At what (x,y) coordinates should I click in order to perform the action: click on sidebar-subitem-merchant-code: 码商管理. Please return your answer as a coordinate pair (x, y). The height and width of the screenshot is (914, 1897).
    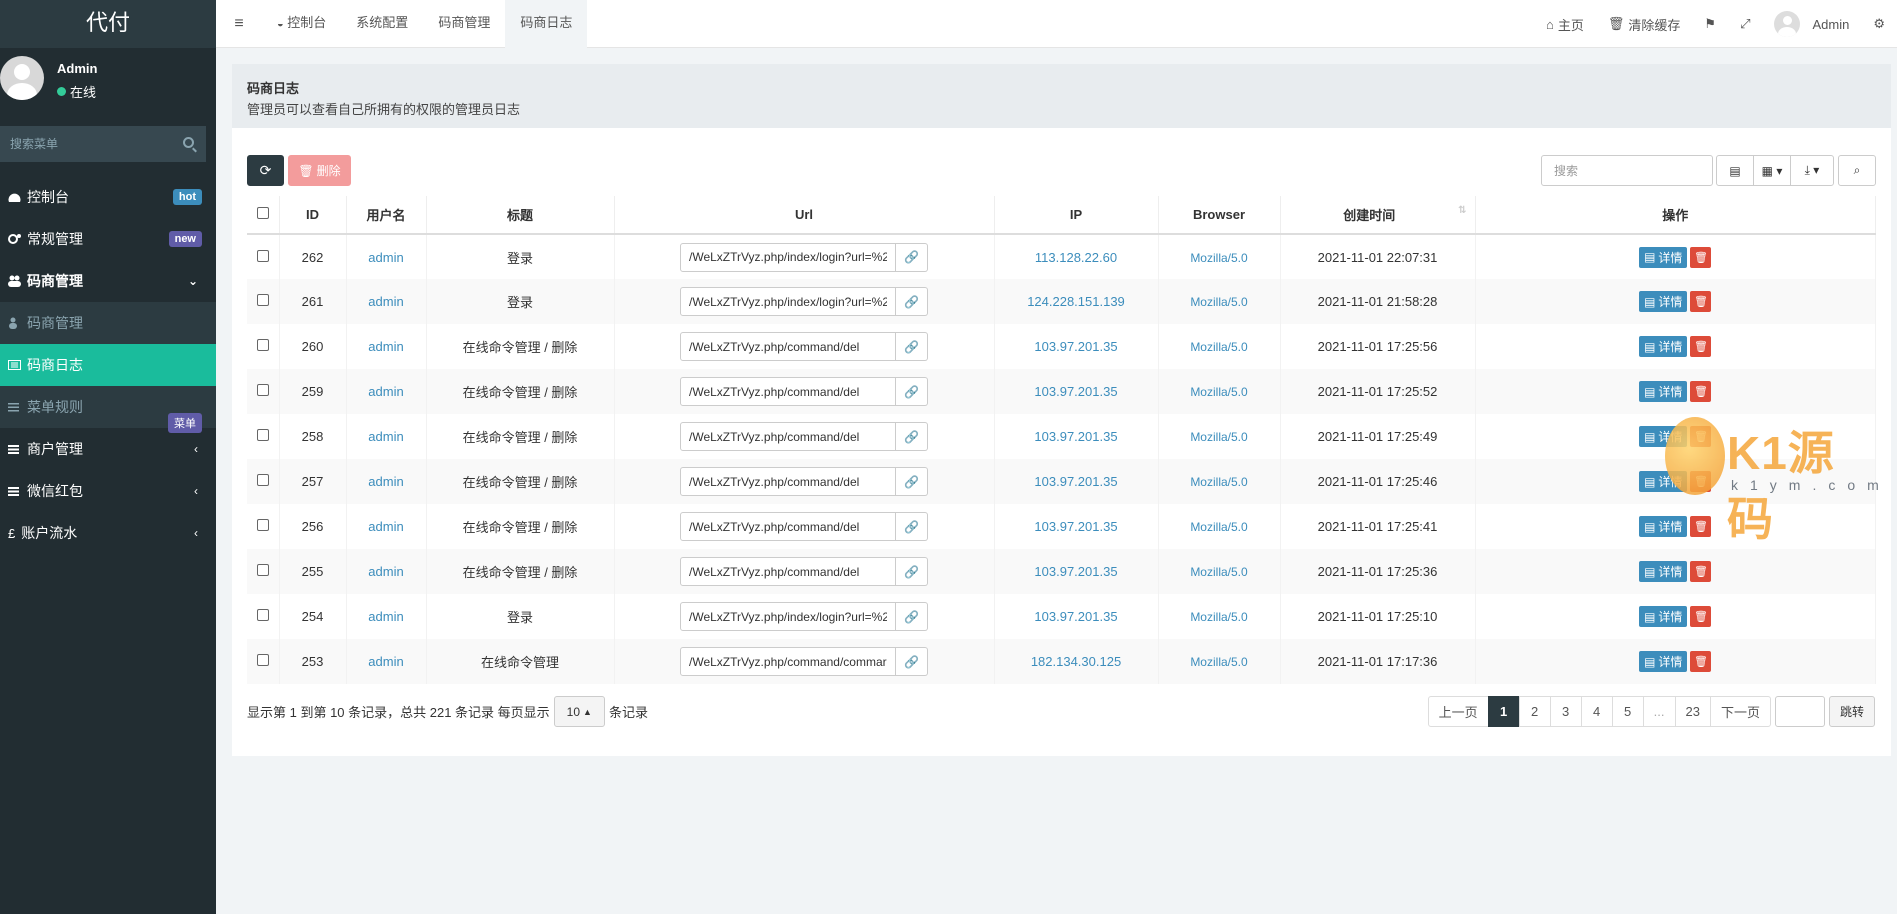
    Looking at the image, I should click on (108, 323).